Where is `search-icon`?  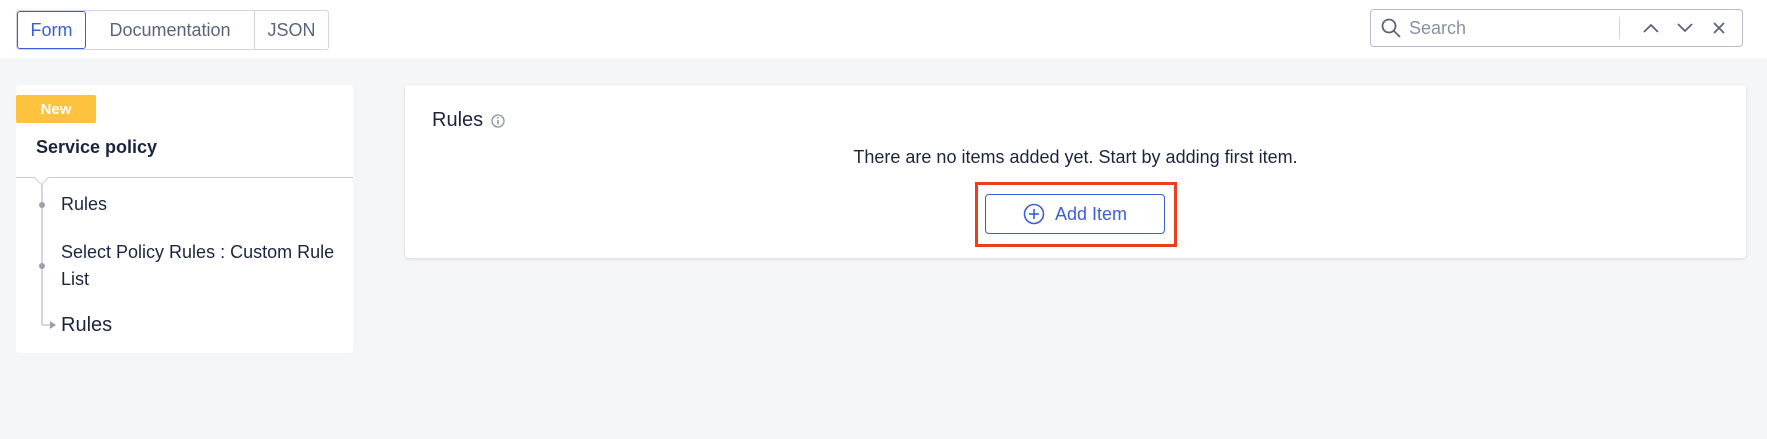 search-icon is located at coordinates (1391, 28).